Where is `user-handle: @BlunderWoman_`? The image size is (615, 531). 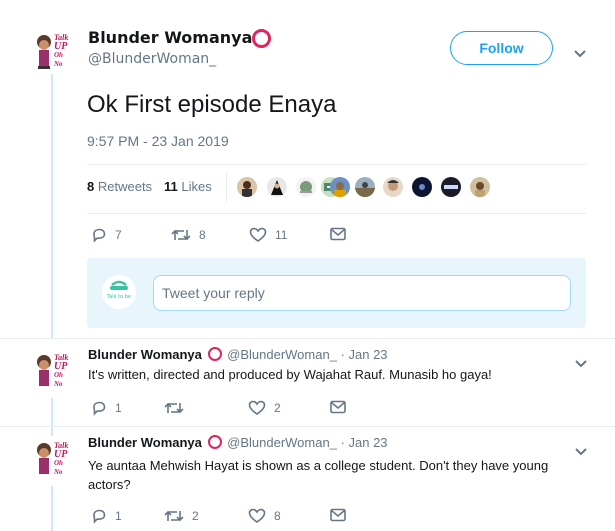 user-handle: @BlunderWoman_ is located at coordinates (152, 59).